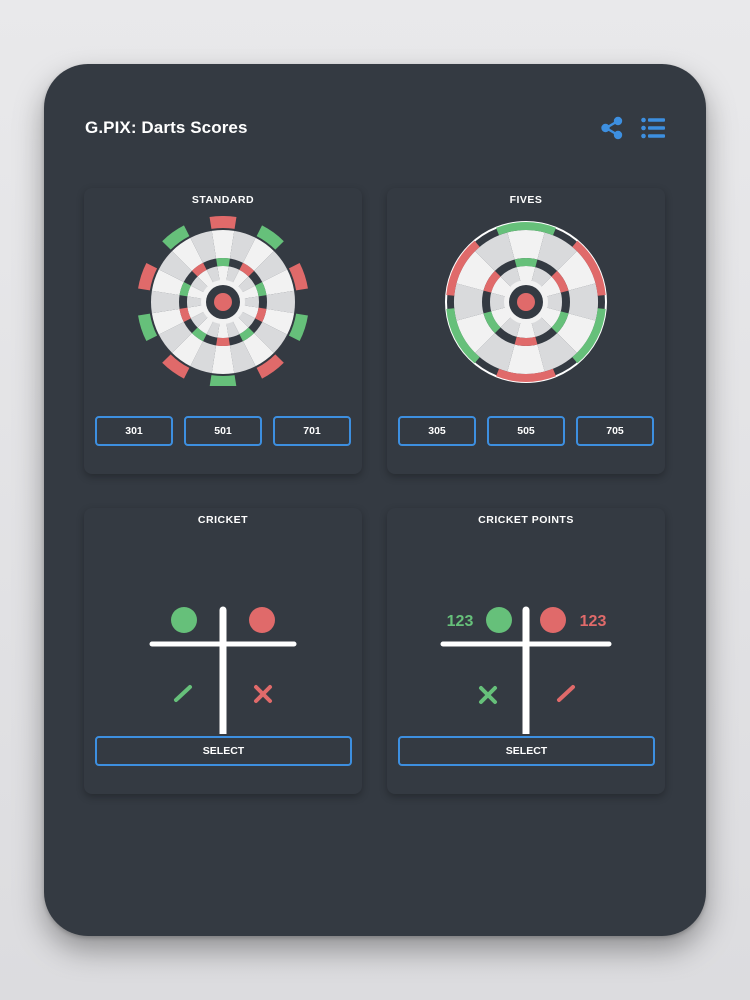 The image size is (750, 1000). What do you see at coordinates (526, 751) in the screenshot?
I see `cricket-points-select-button: SELECT` at bounding box center [526, 751].